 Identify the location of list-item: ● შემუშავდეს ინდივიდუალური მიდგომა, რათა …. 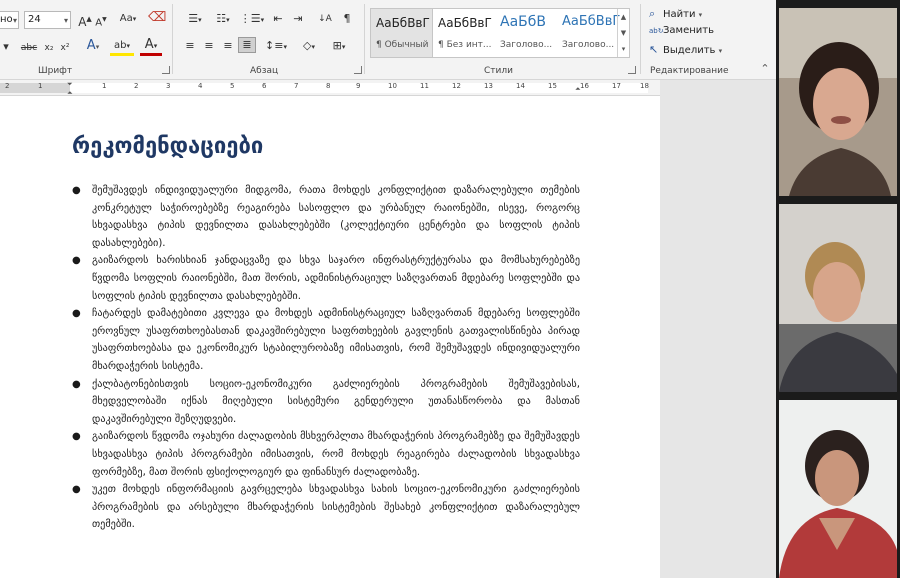
(325, 217).